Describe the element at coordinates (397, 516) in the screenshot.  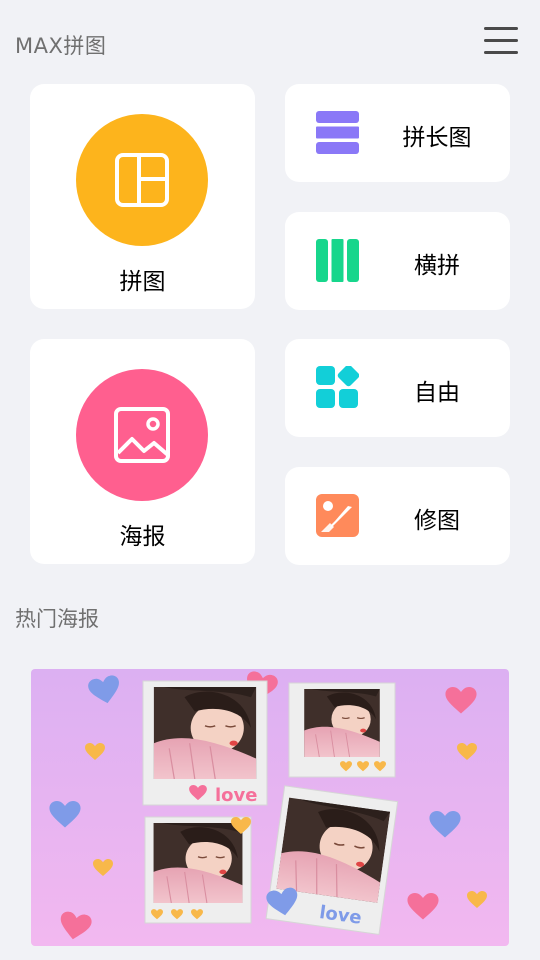
I see `retouch-card: 修图` at that location.